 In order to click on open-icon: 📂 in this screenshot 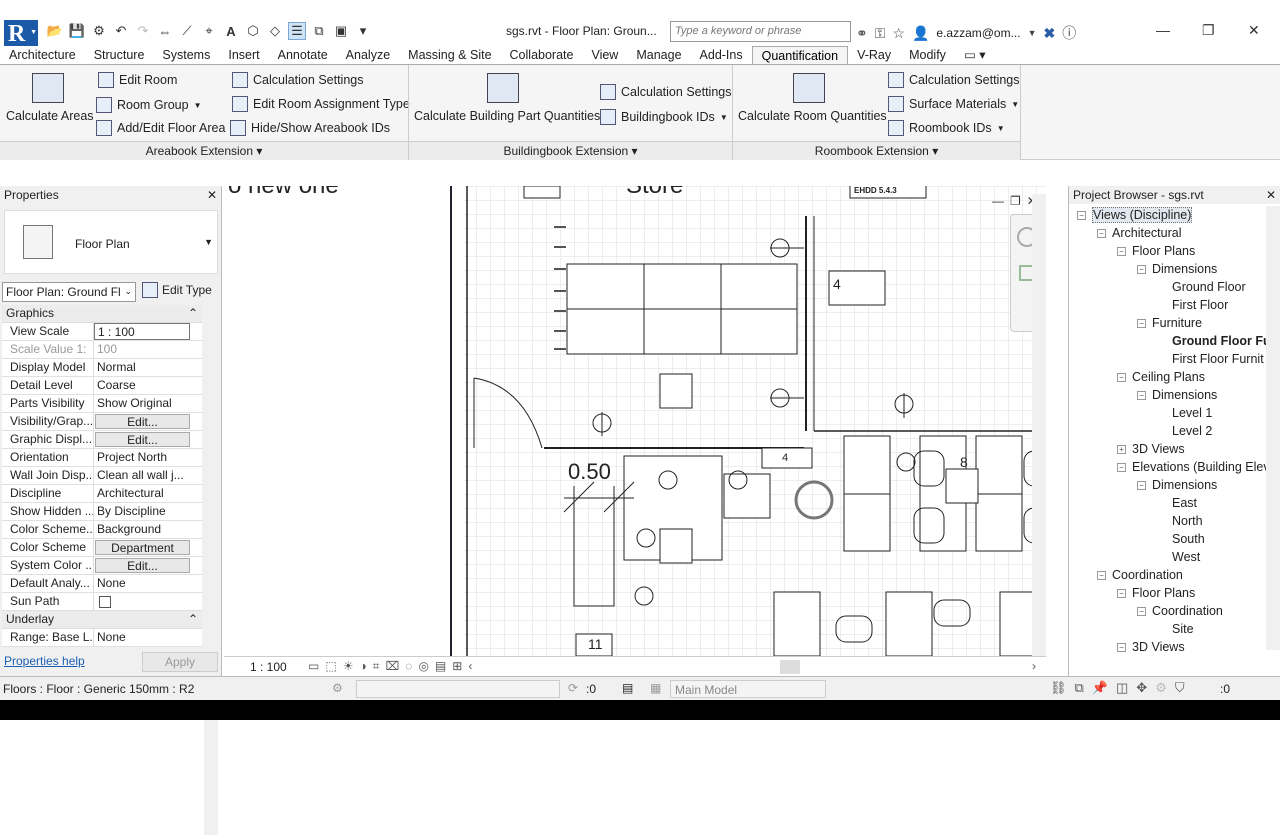, I will do `click(55, 31)`.